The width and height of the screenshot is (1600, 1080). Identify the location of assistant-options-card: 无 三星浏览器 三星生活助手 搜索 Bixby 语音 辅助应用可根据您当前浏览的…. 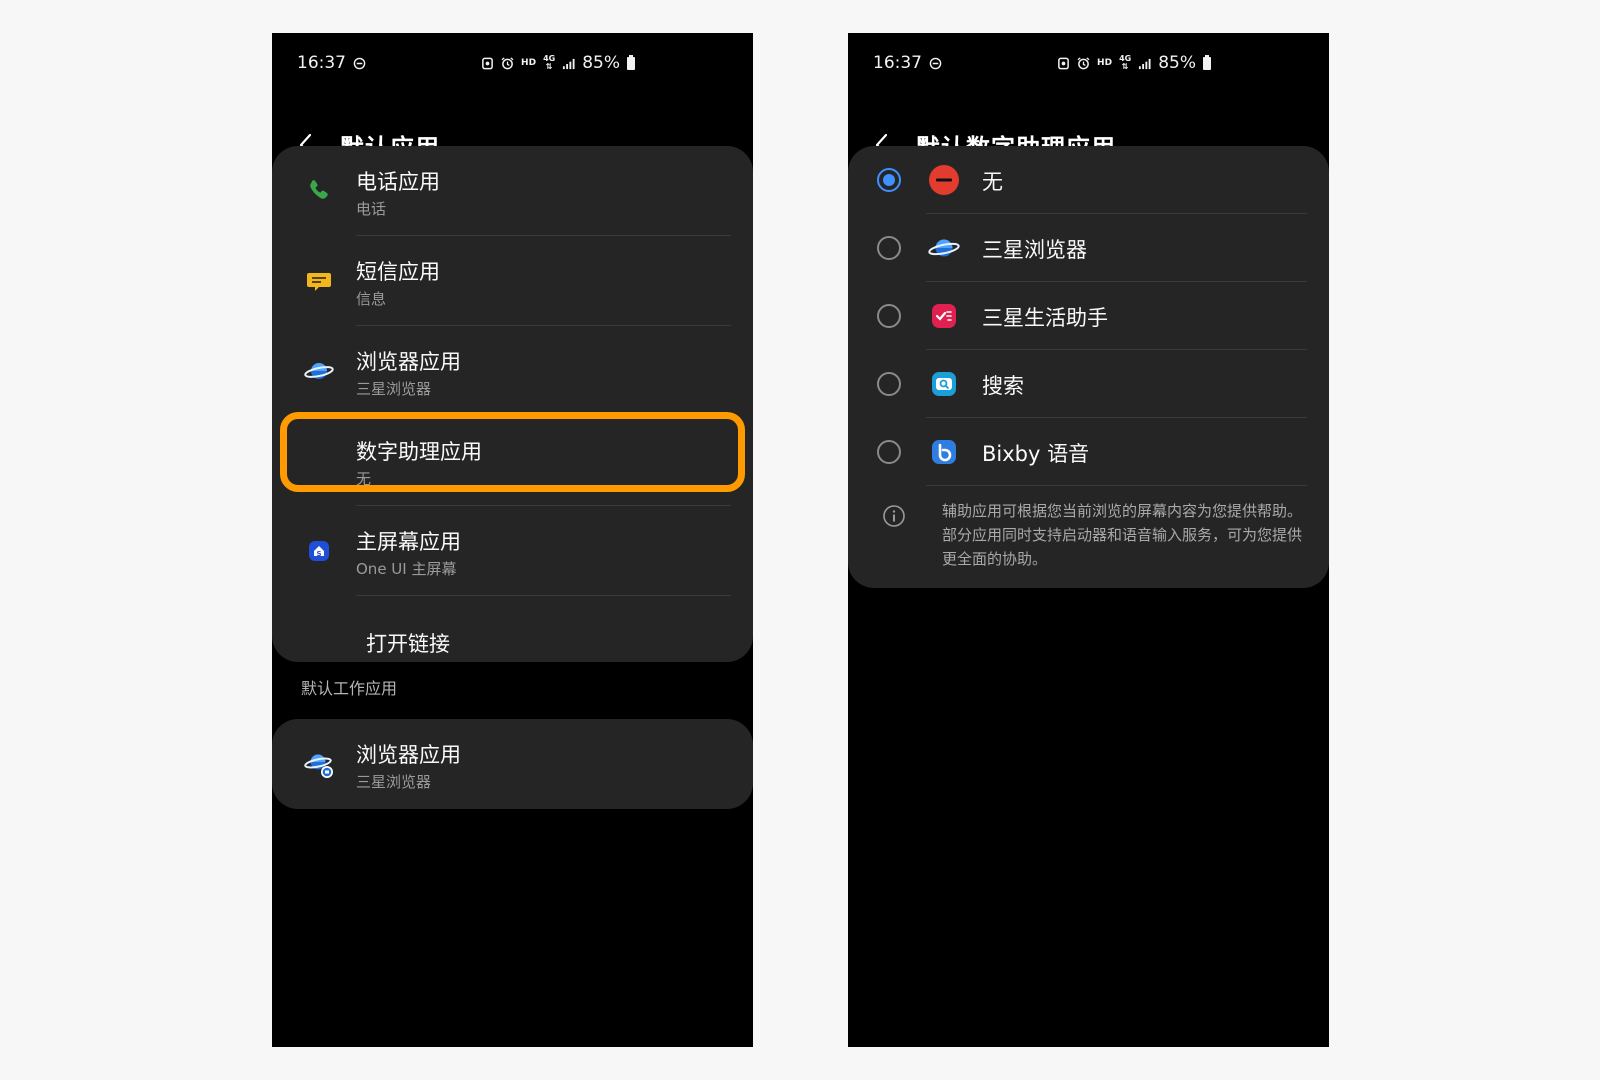
(1088, 367).